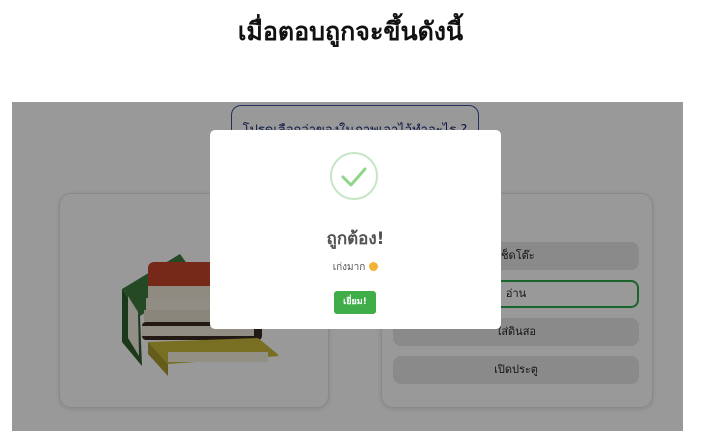 The height and width of the screenshot is (445, 701). I want to click on check-icon, so click(354, 177).